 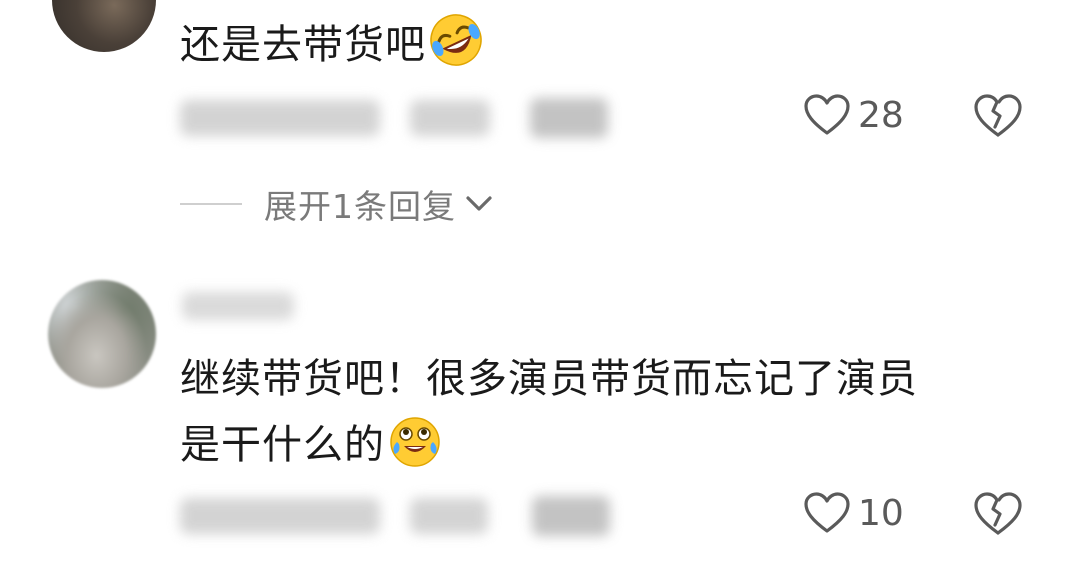 What do you see at coordinates (854, 115) in the screenshot?
I see `like-button: 28` at bounding box center [854, 115].